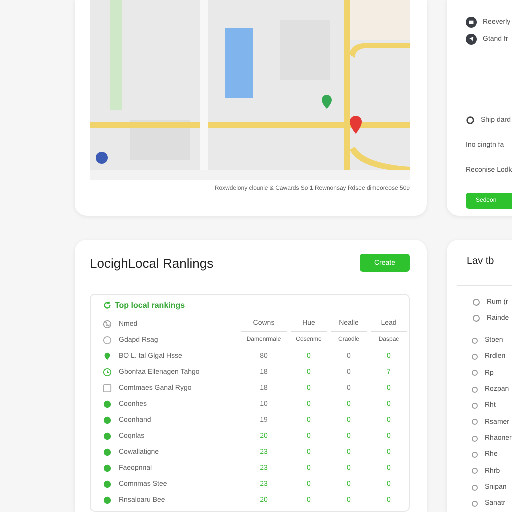 The height and width of the screenshot is (512, 512). What do you see at coordinates (471, 39) in the screenshot?
I see `location-icon` at bounding box center [471, 39].